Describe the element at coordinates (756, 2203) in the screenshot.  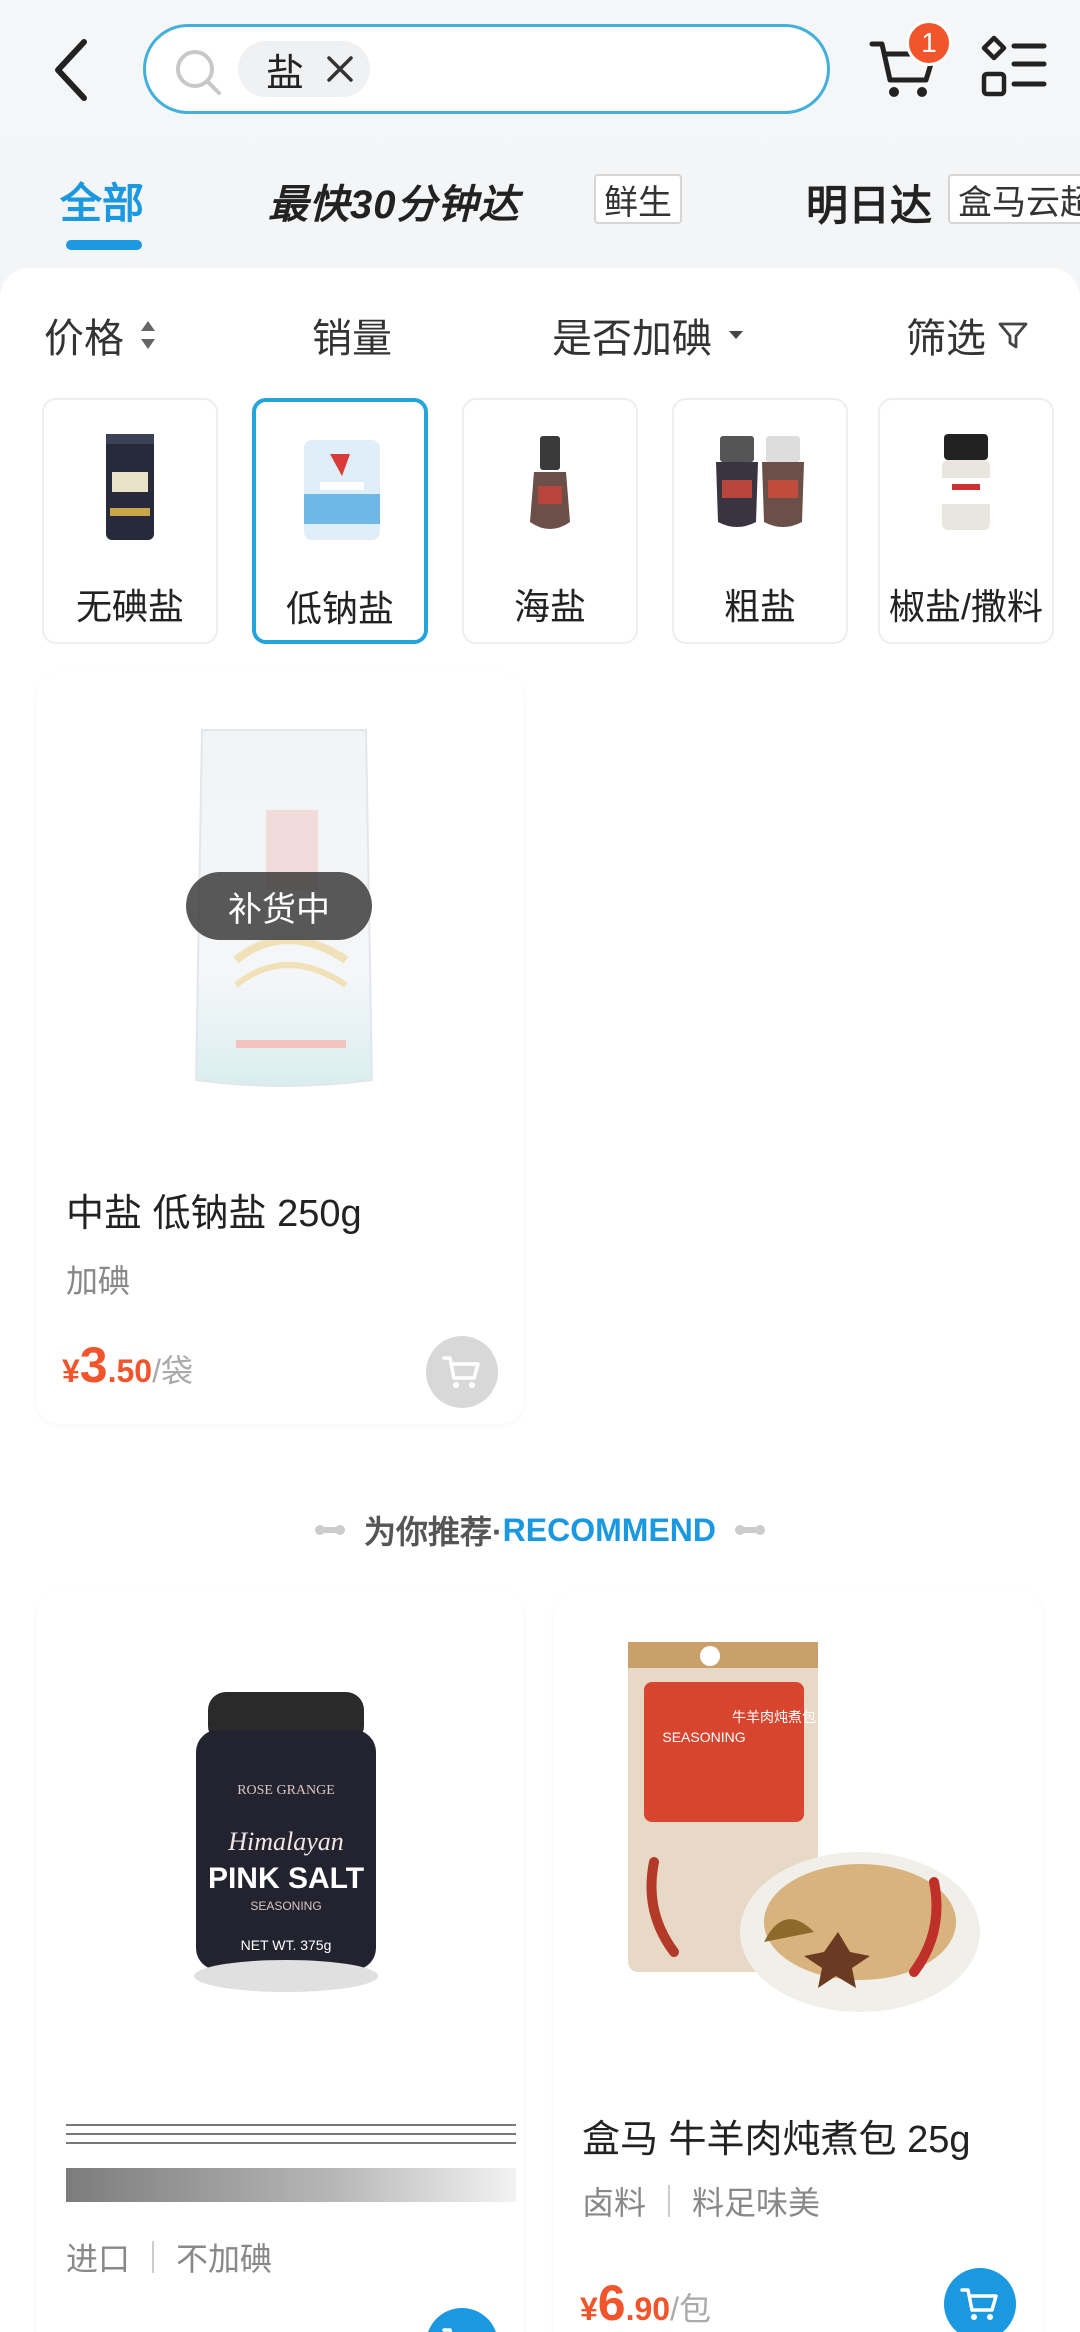
I see `product-tag: 料足味美` at that location.